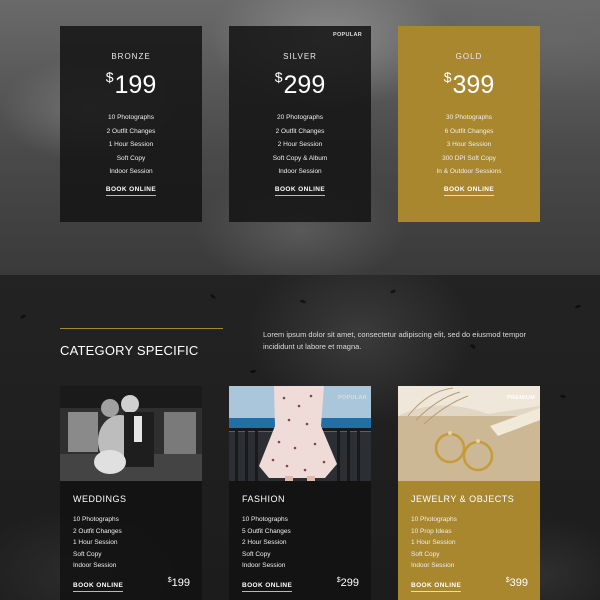 The width and height of the screenshot is (600, 600). What do you see at coordinates (463, 499) in the screenshot?
I see `category-name: JEWELRY & OBJECTS` at bounding box center [463, 499].